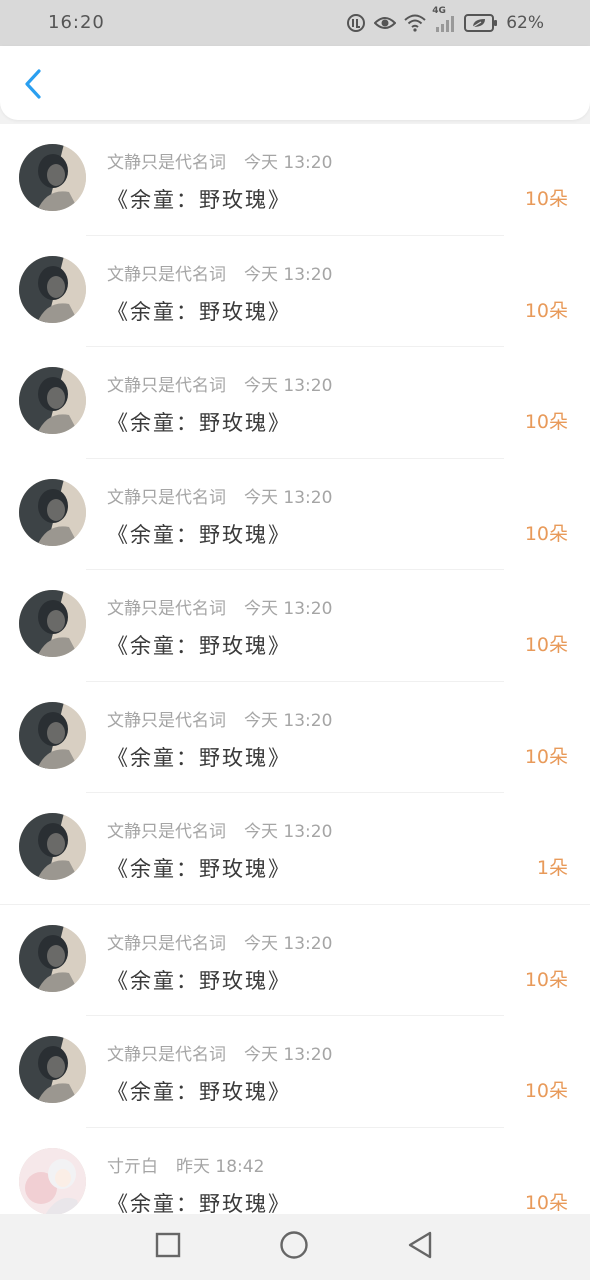 Image resolution: width=590 pixels, height=1280 pixels. What do you see at coordinates (132, 1167) in the screenshot?
I see `user-name: 寸亓白` at bounding box center [132, 1167].